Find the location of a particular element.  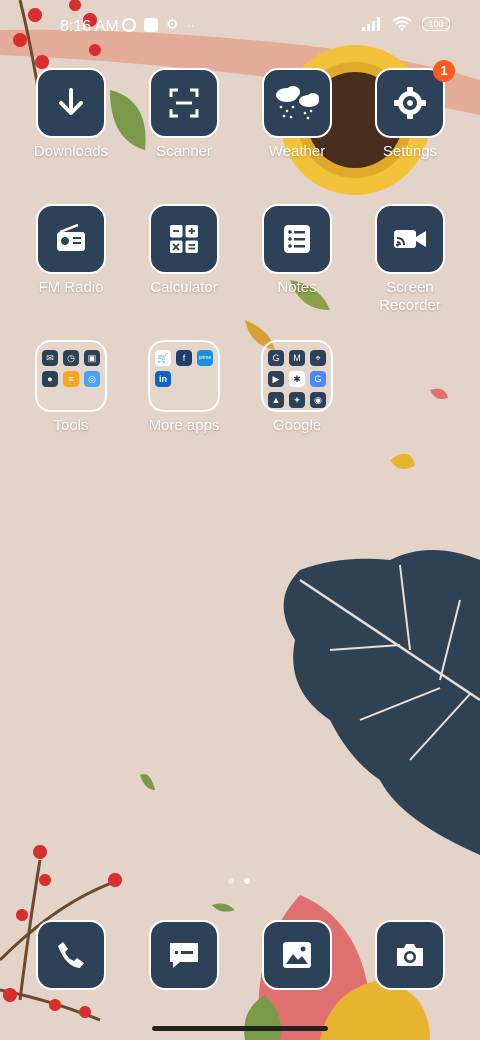

page-dot-active is located at coordinates (247, 881).